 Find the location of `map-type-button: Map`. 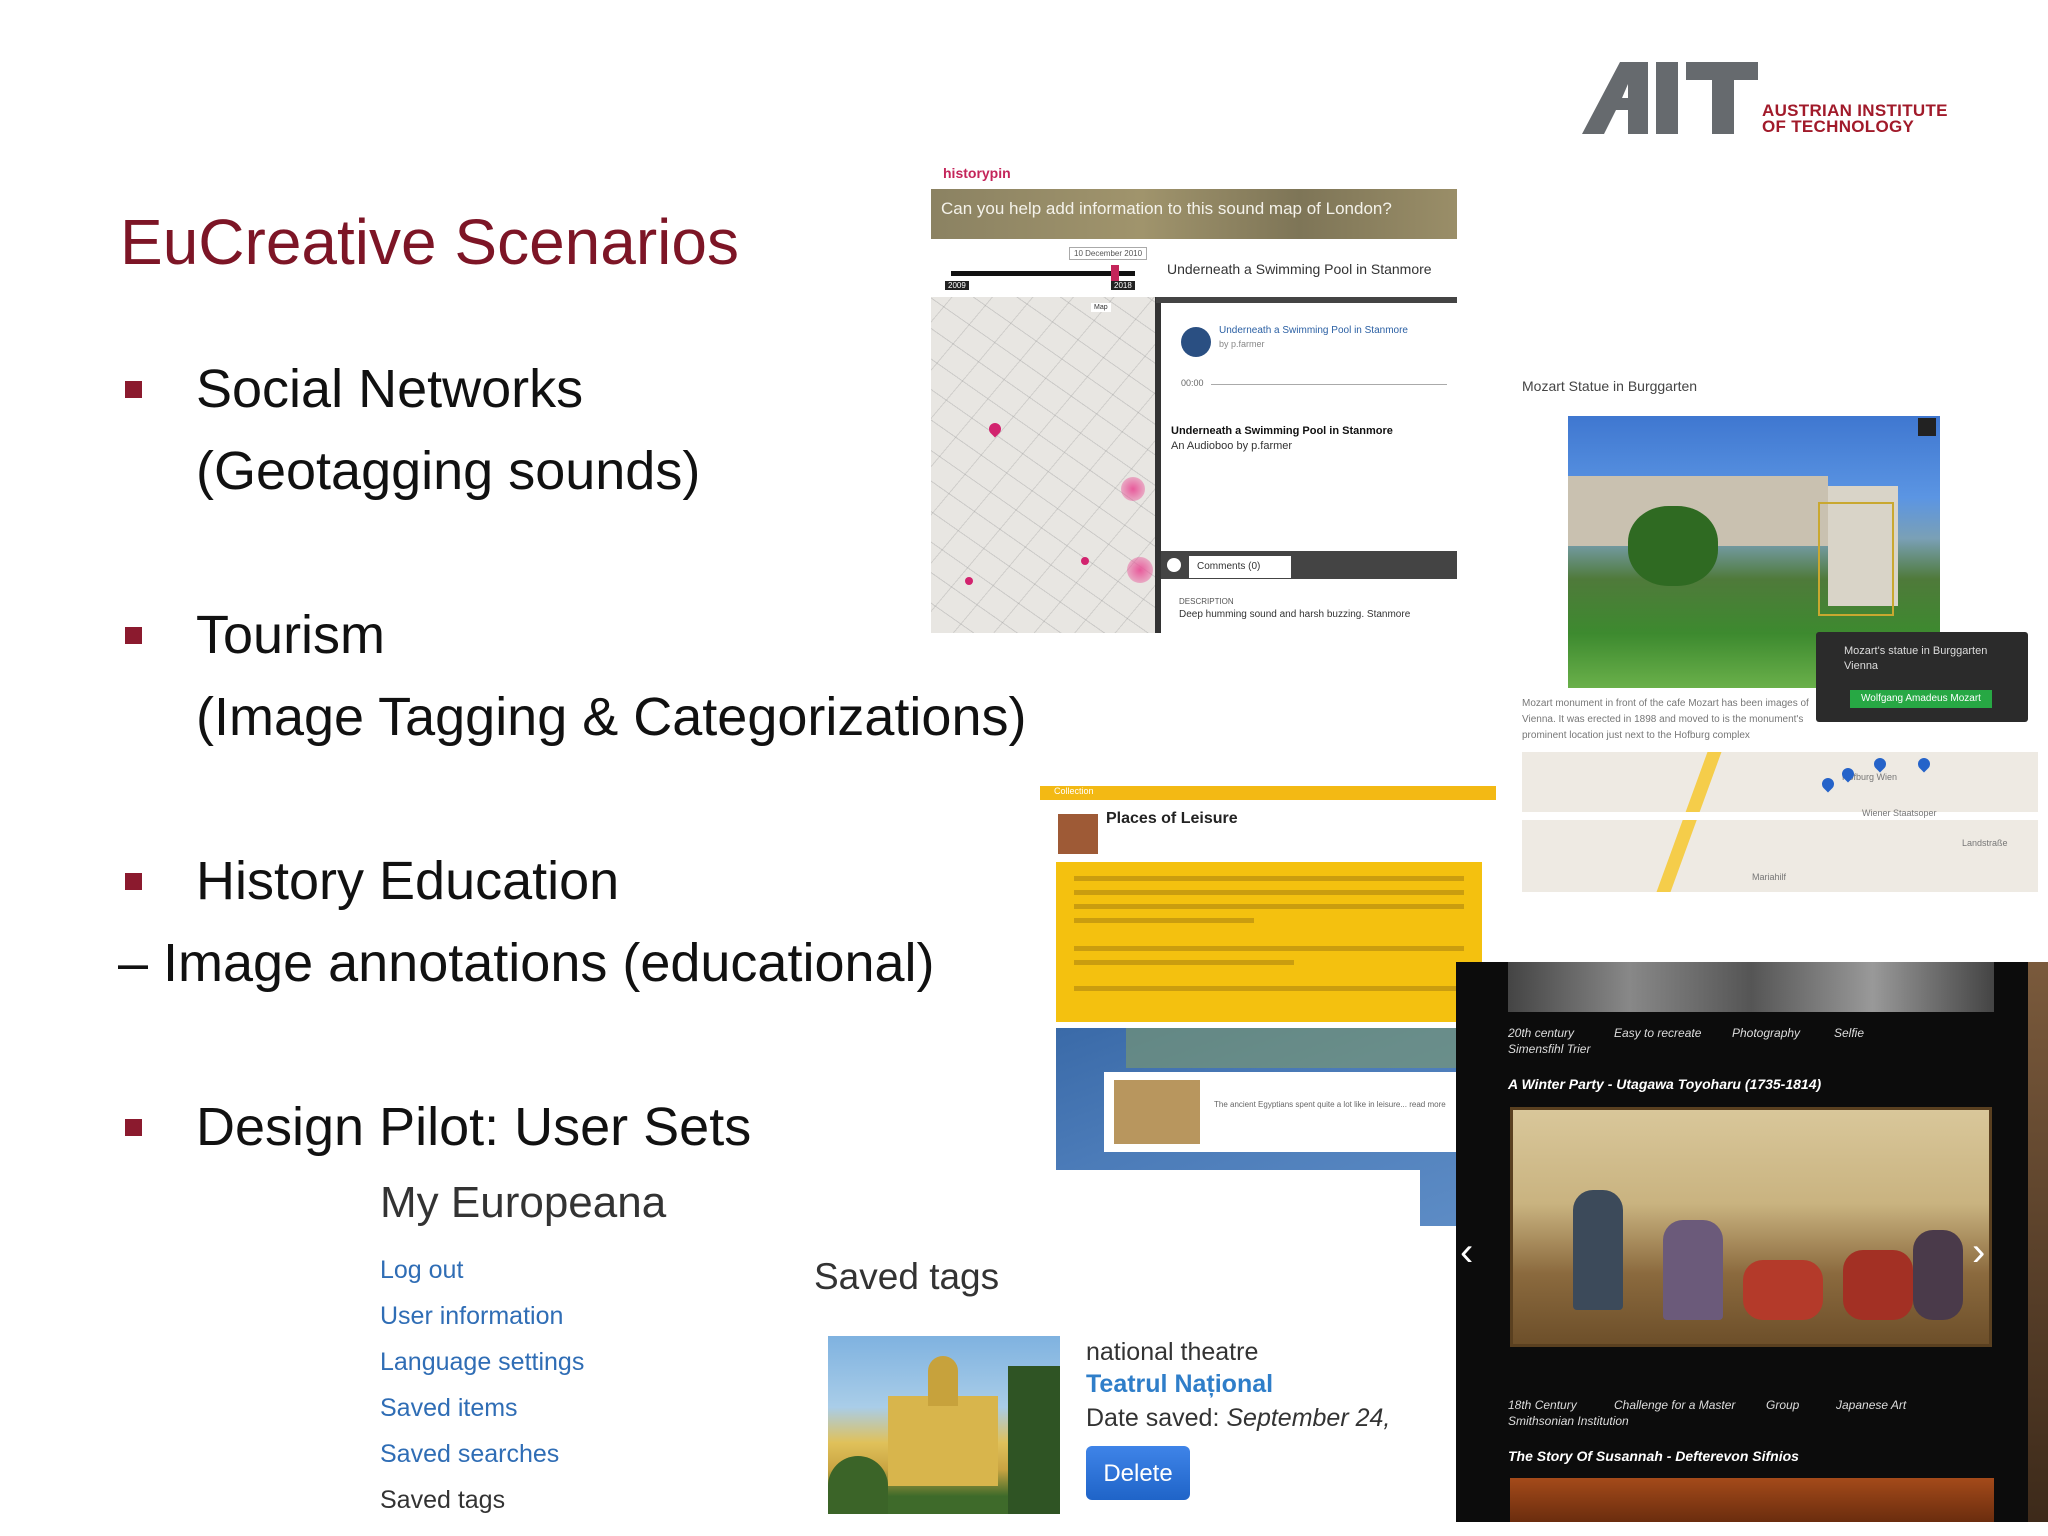

map-type-button: Map is located at coordinates (1101, 307).